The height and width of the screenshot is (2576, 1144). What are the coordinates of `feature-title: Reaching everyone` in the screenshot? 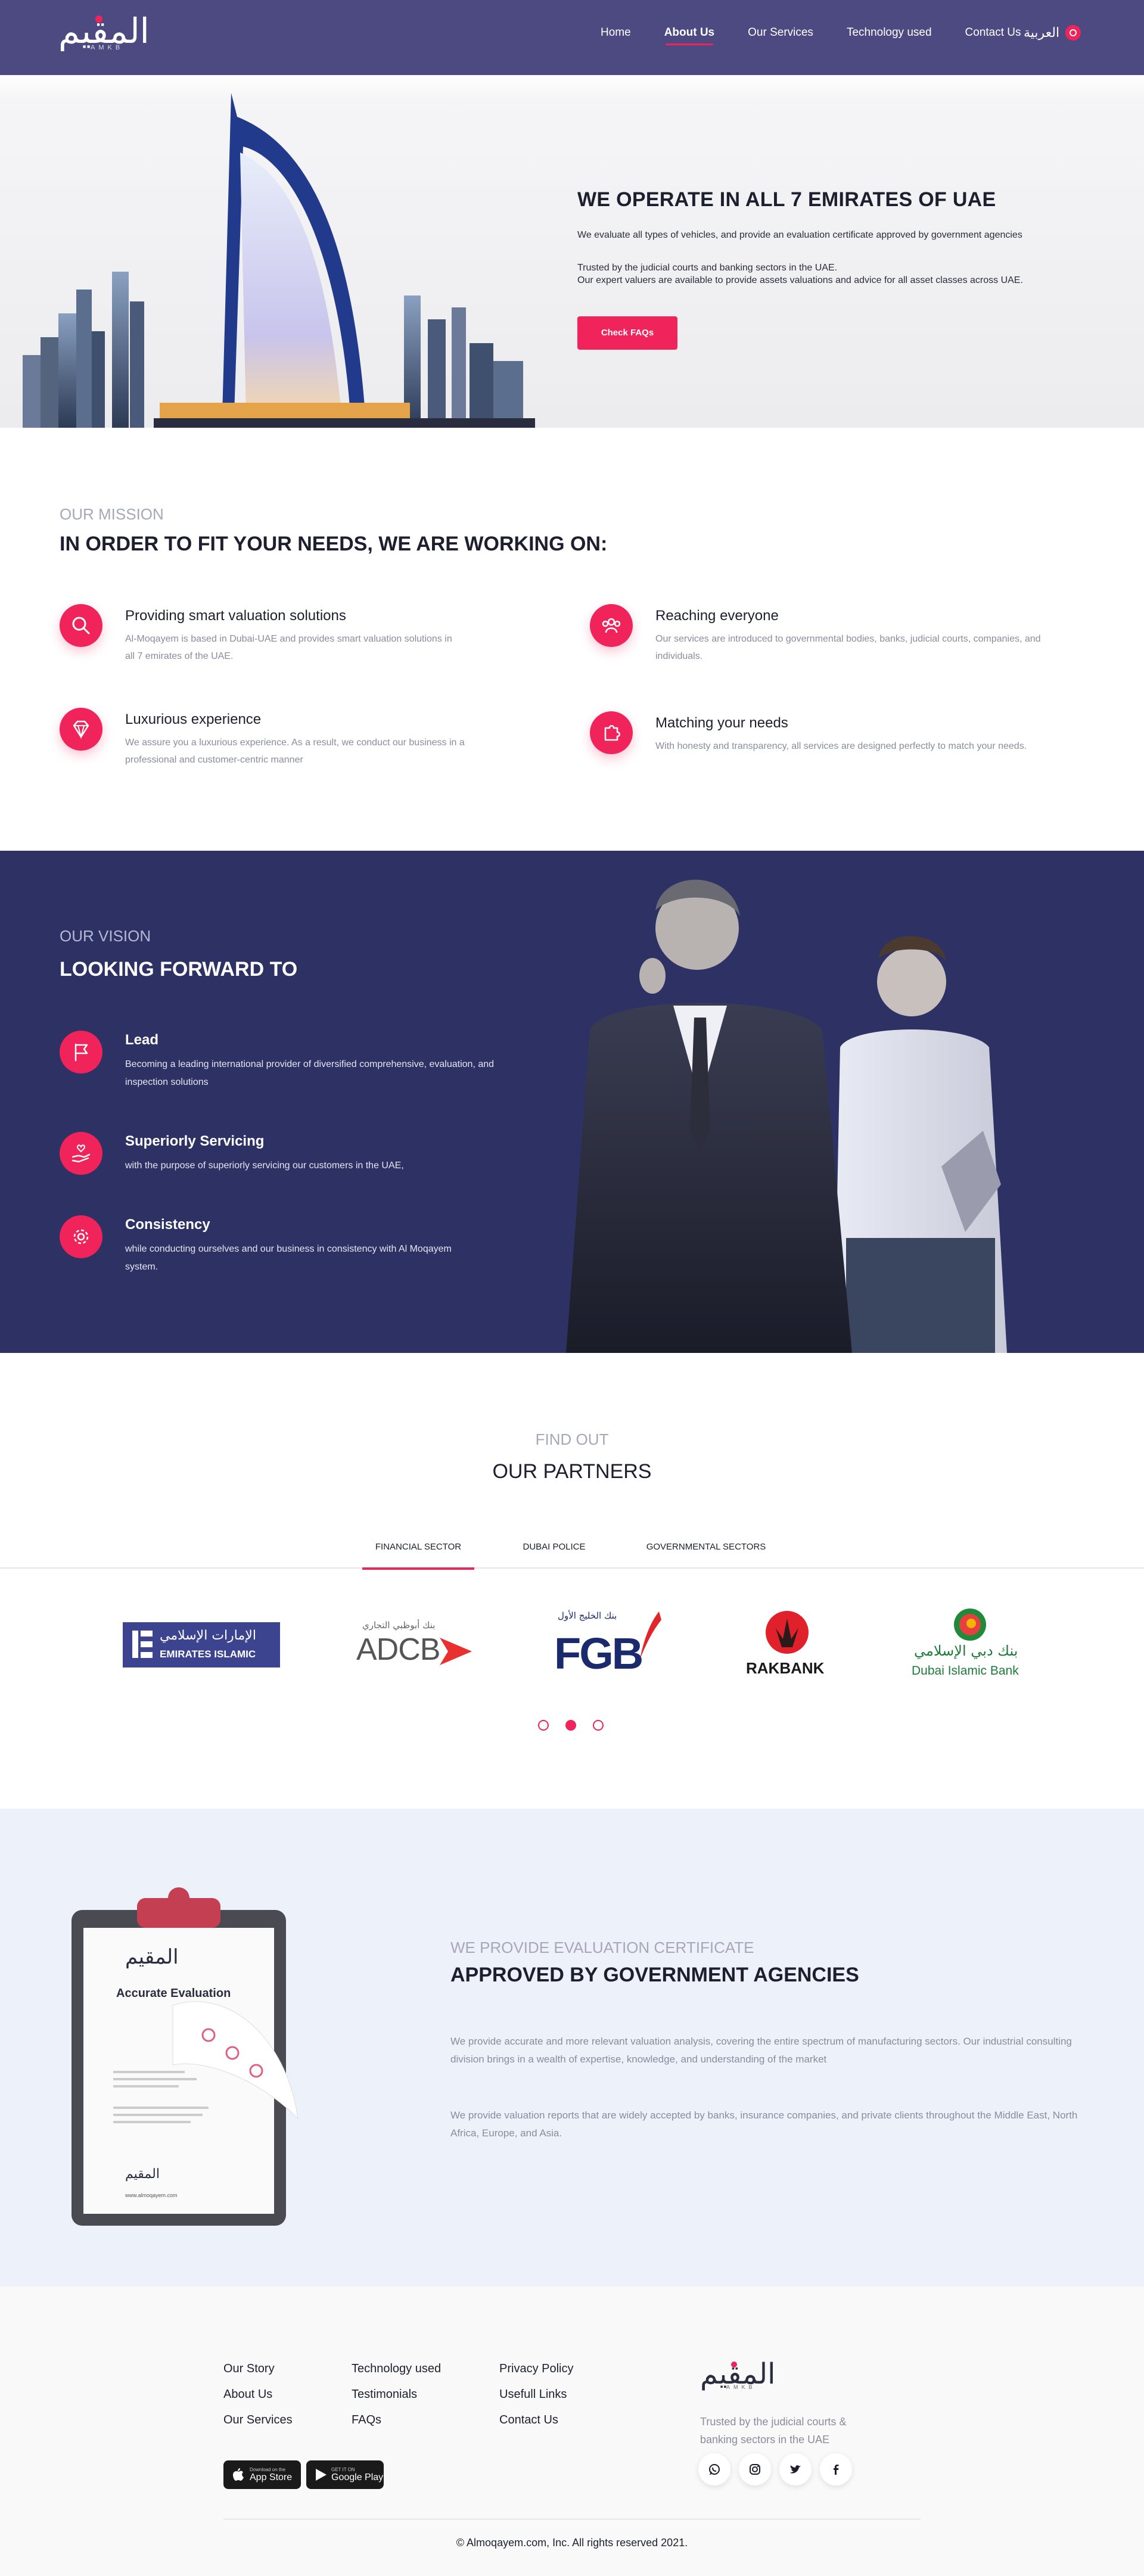 It's located at (717, 616).